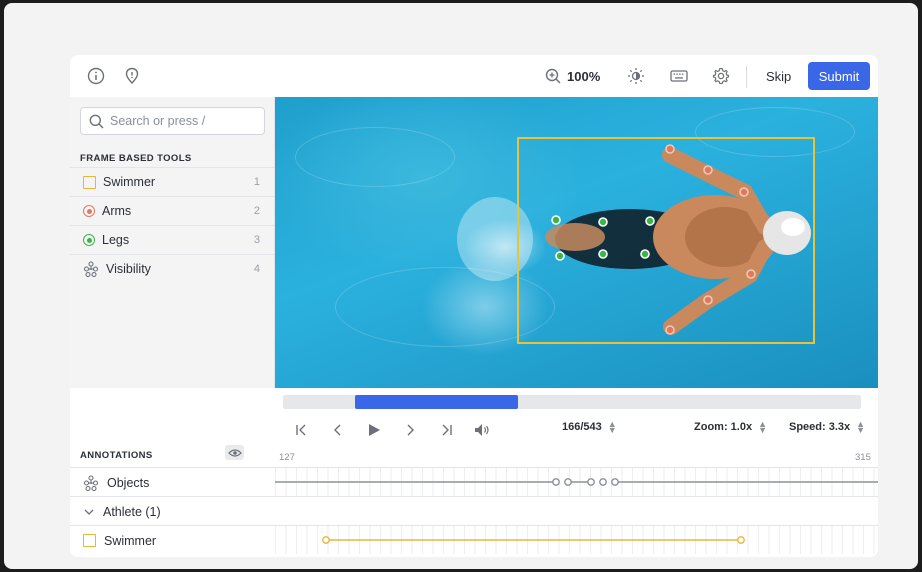 This screenshot has width=922, height=572. What do you see at coordinates (132, 511) in the screenshot?
I see `annotation-row-text: Athlete (1)` at bounding box center [132, 511].